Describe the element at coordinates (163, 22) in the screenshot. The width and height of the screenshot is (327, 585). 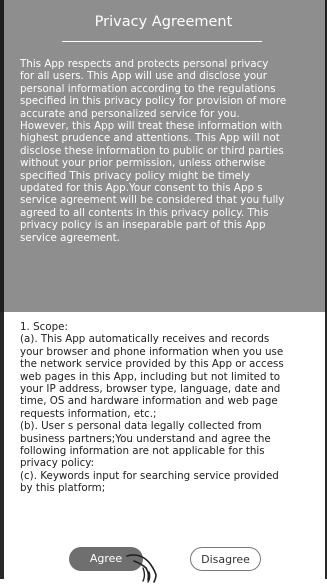
I see `dialog-title: Privacy Agreement` at that location.